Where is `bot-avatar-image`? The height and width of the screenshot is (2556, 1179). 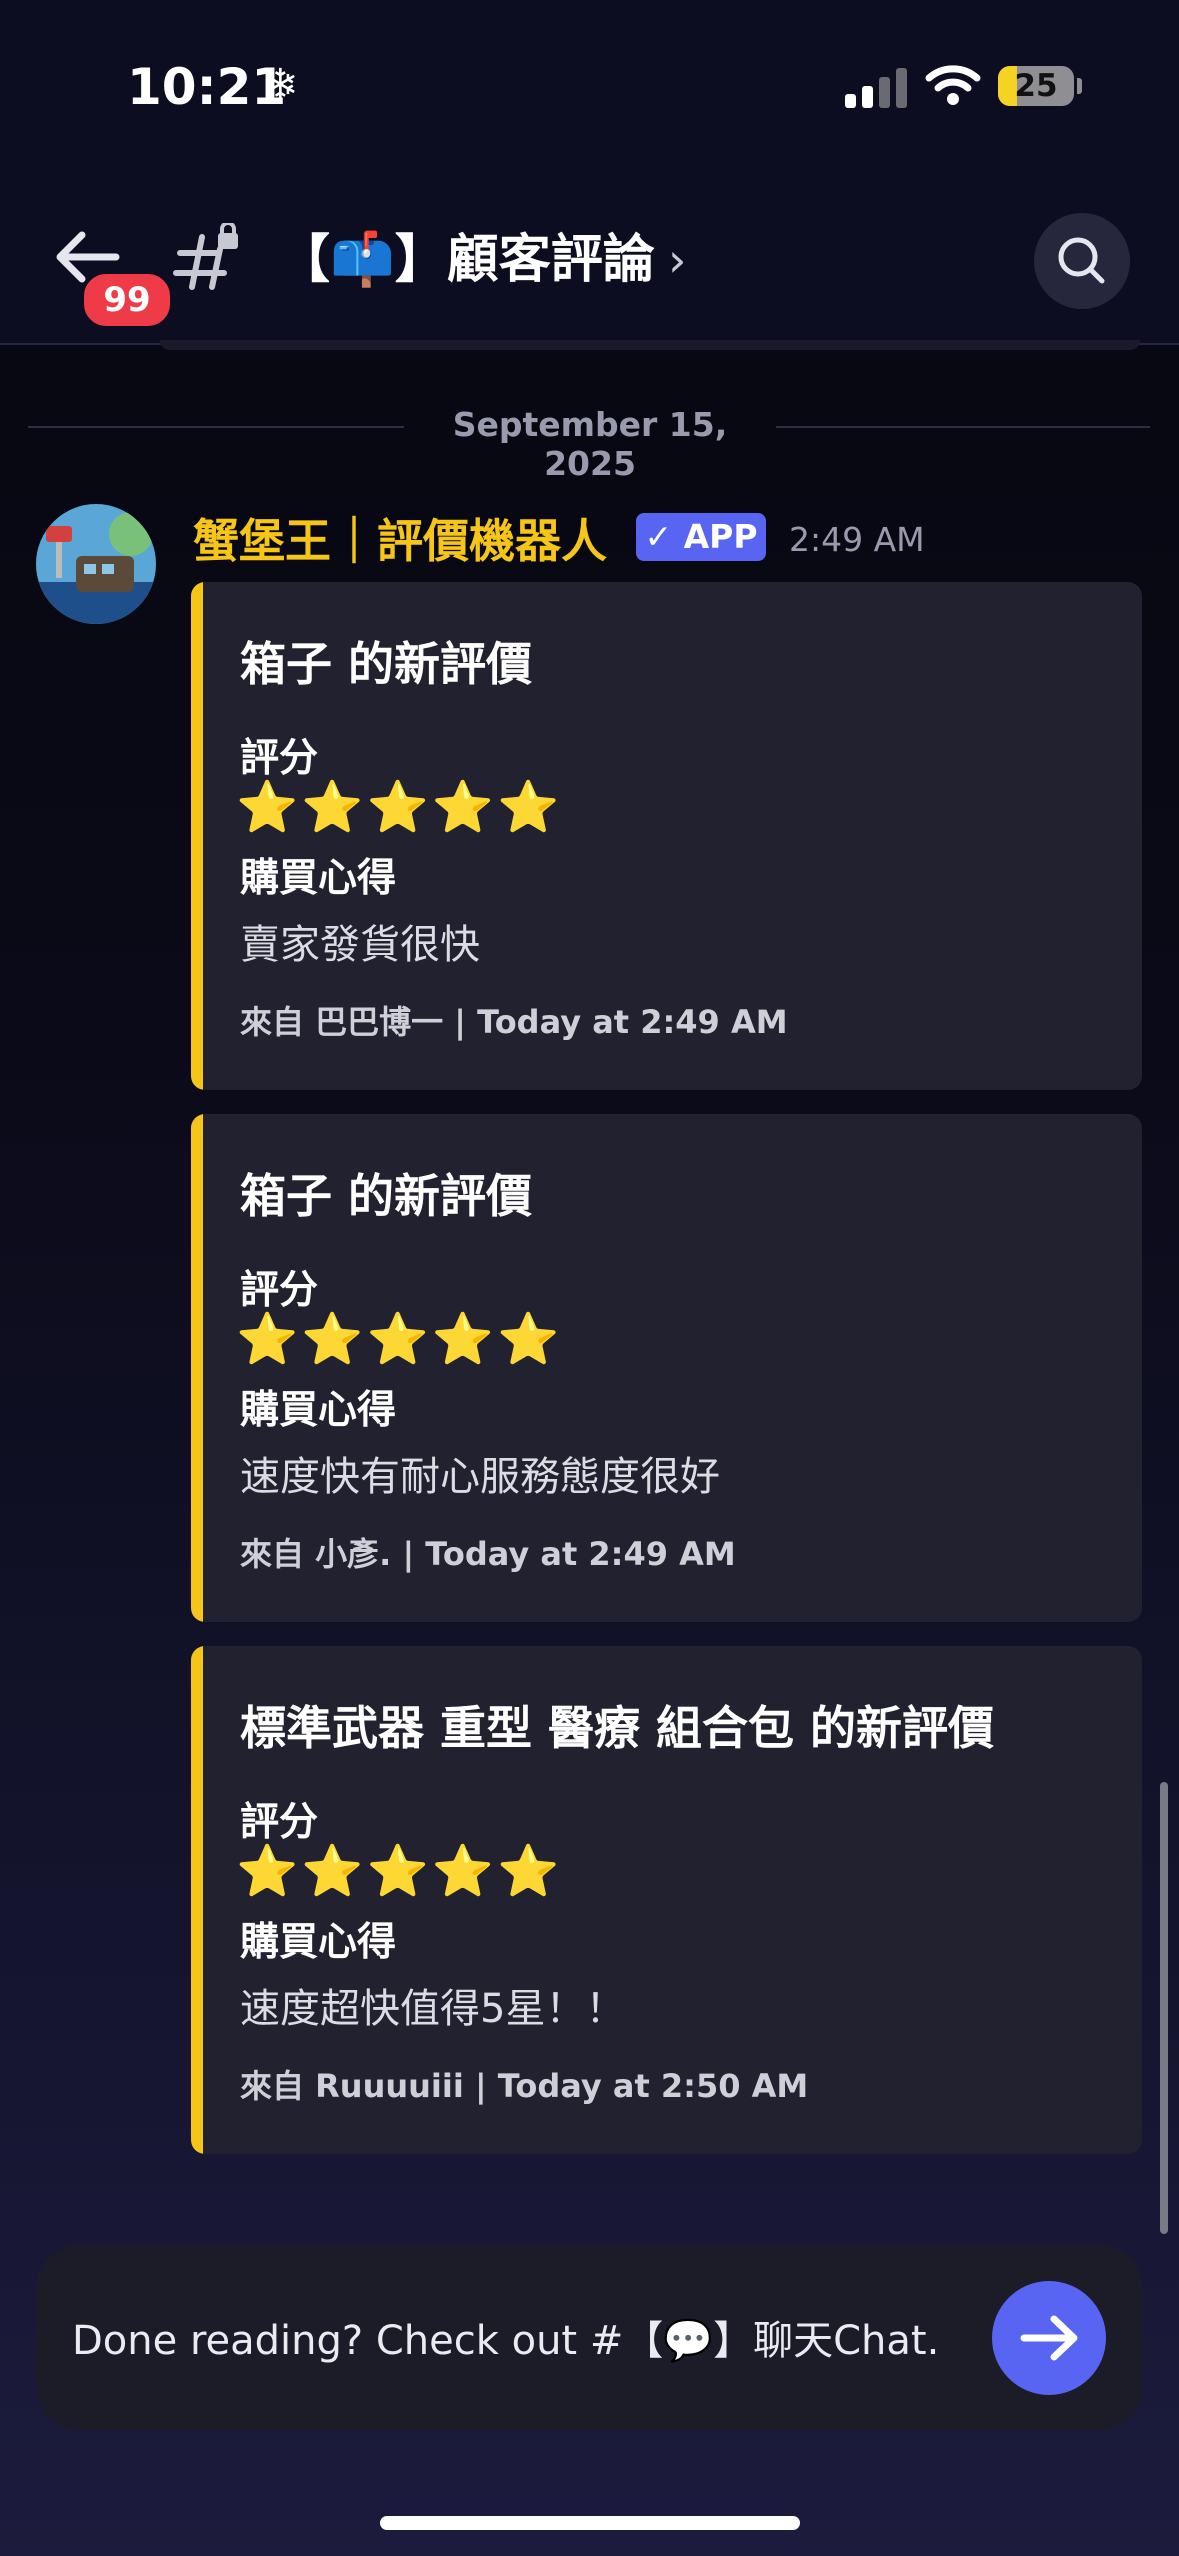
bot-avatar-image is located at coordinates (96, 564).